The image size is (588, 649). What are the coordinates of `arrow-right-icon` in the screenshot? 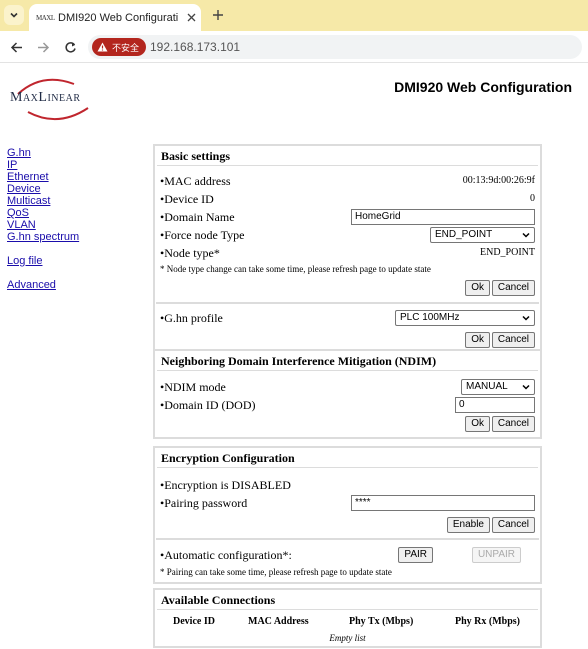 It's located at (43, 47).